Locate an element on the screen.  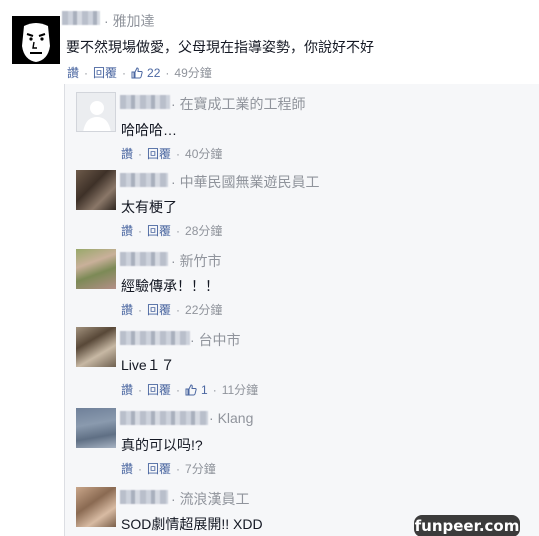
comment-text: Live１７ is located at coordinates (148, 365).